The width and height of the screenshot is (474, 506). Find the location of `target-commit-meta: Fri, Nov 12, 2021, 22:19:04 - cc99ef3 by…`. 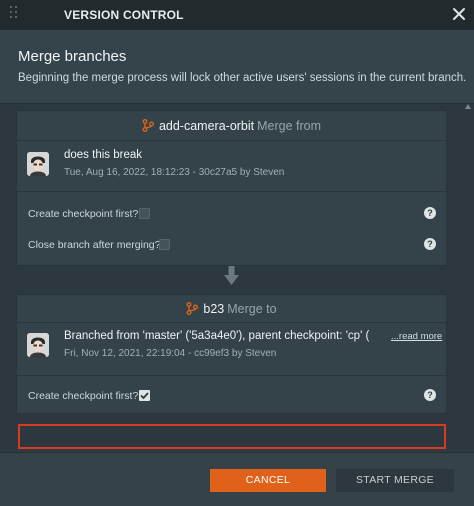

target-commit-meta: Fri, Nov 12, 2021, 22:19:04 - cc99ef3 by… is located at coordinates (170, 353).